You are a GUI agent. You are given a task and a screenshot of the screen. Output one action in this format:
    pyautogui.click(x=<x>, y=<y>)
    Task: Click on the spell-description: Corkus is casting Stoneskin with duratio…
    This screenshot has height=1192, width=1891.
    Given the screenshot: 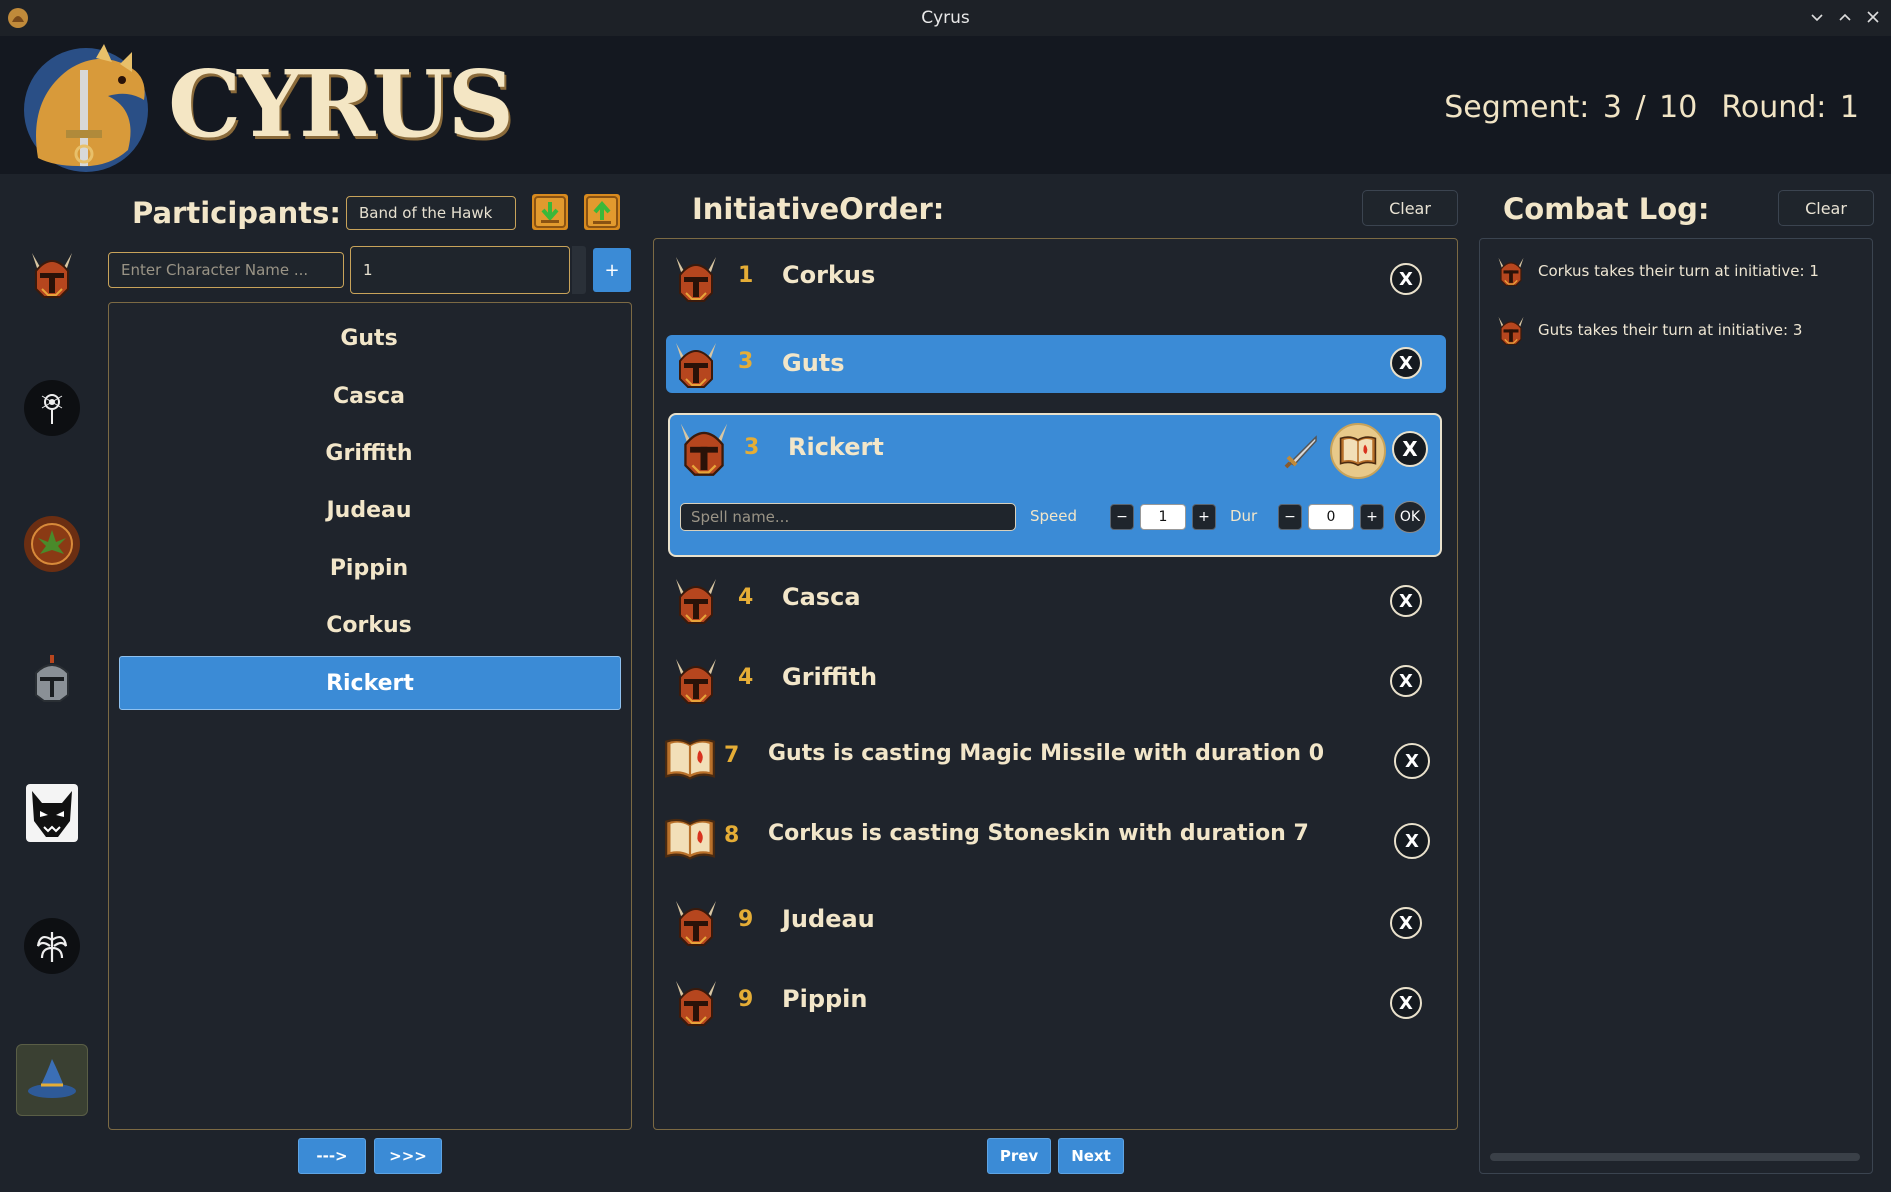 What is the action you would take?
    pyautogui.click(x=1038, y=833)
    